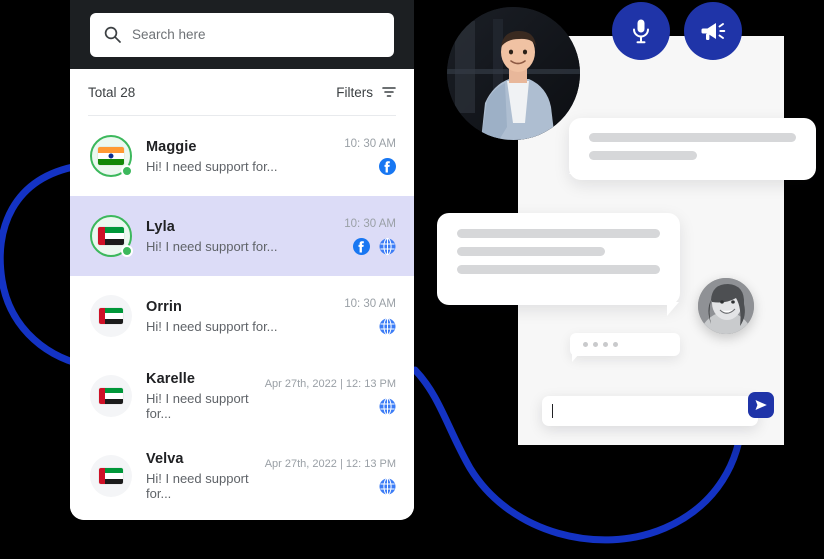  I want to click on conversation-item-lyla: Lyla Hi! I need support for... 10: 30 AM, so click(242, 236).